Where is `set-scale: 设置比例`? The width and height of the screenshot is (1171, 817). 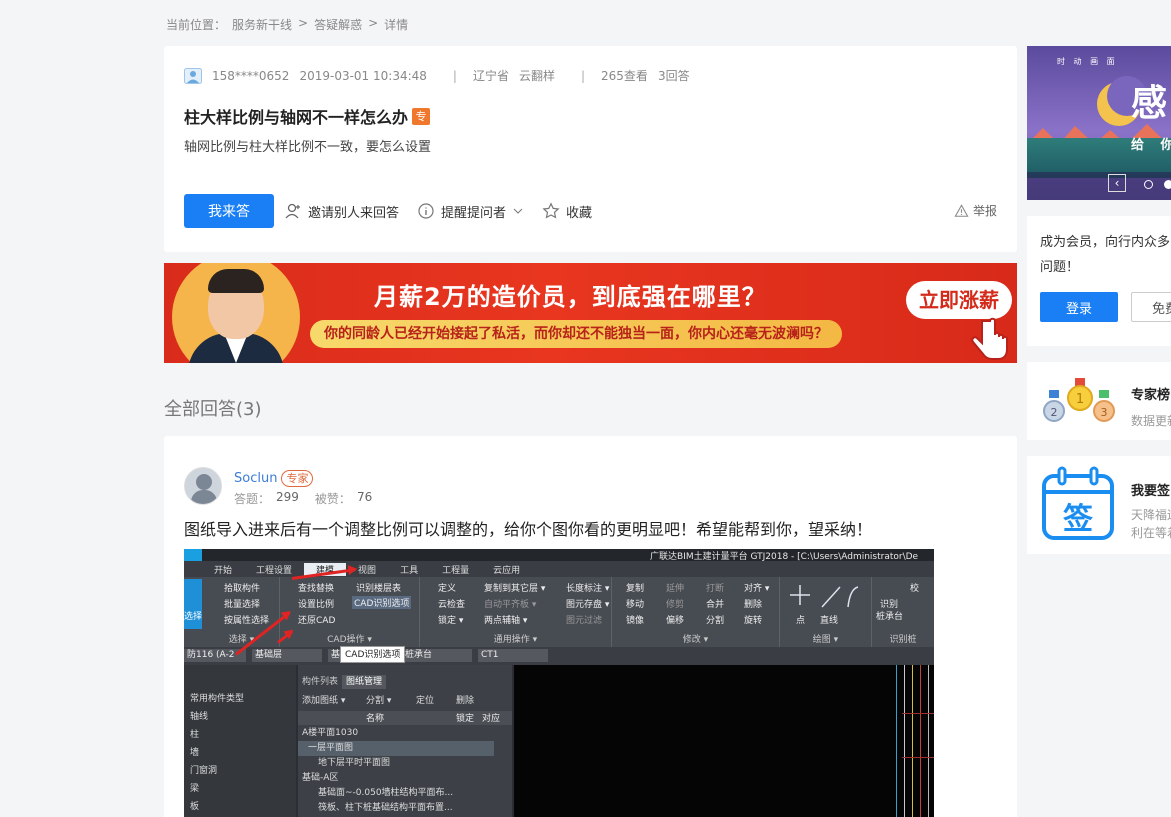
set-scale: 设置比例 is located at coordinates (316, 603).